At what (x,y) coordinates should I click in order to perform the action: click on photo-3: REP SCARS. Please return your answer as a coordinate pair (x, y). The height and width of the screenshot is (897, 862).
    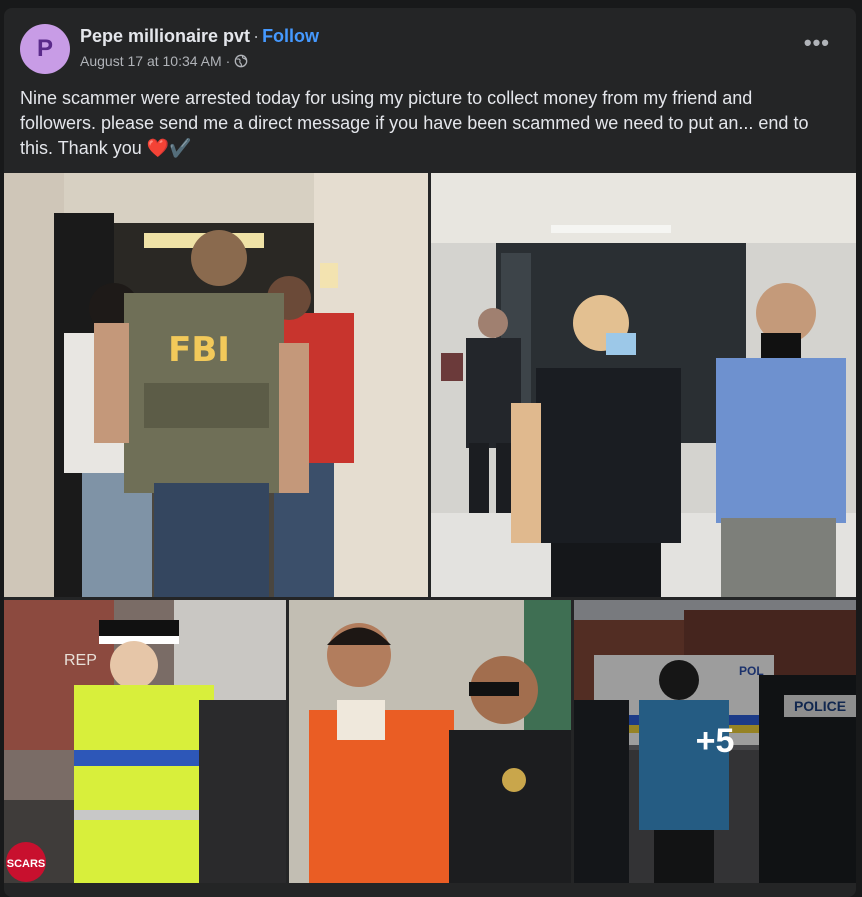
    Looking at the image, I should click on (145, 741).